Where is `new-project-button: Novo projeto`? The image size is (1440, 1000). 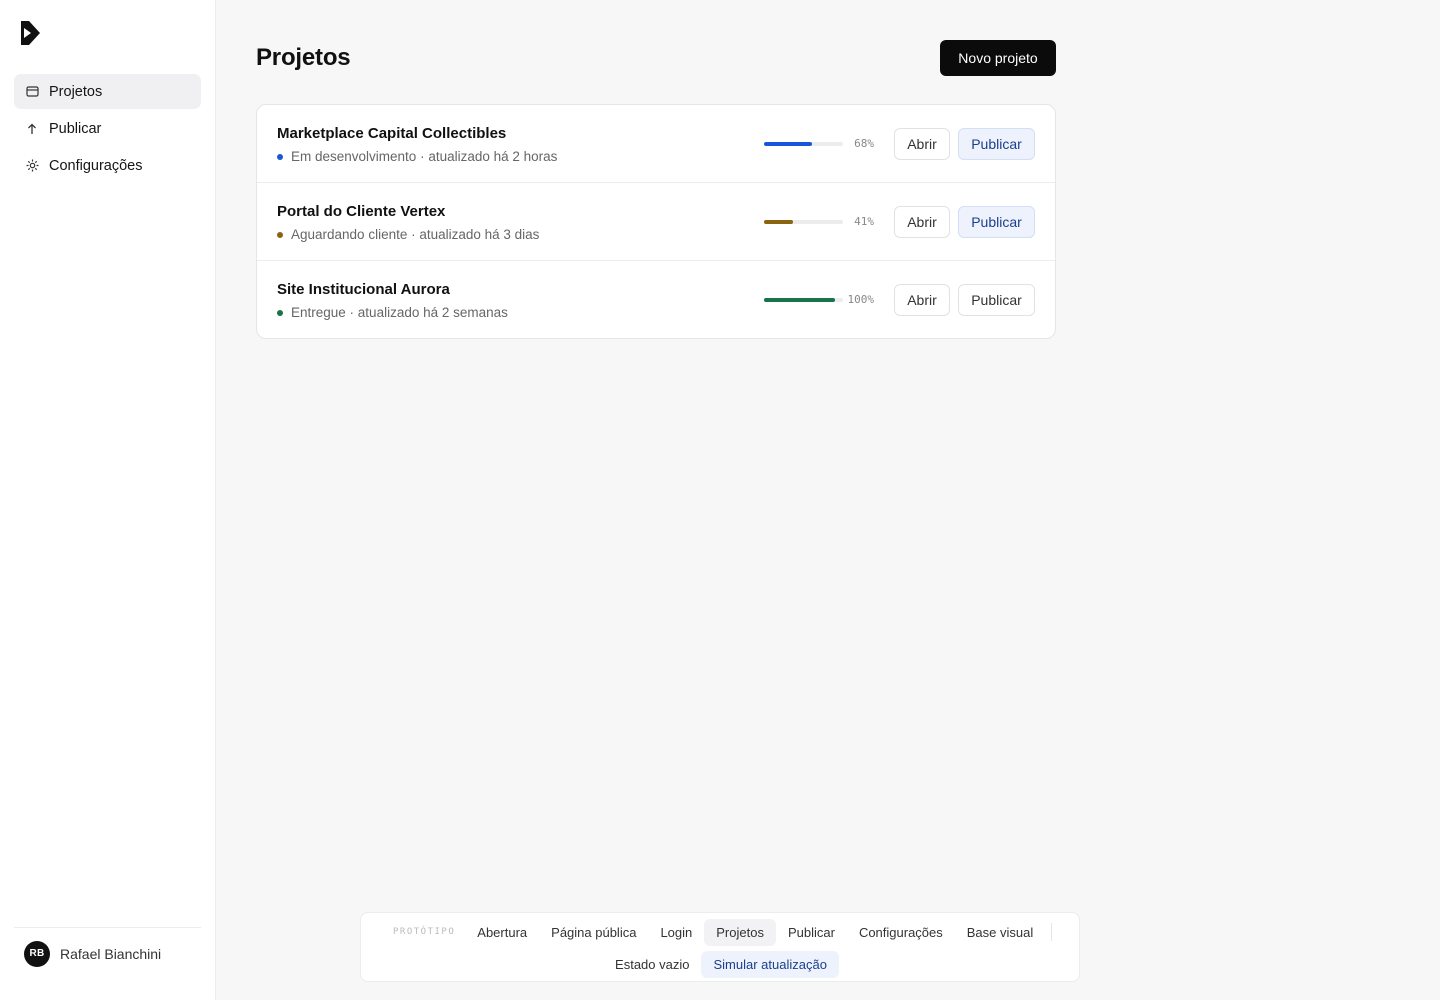 new-project-button: Novo projeto is located at coordinates (998, 58).